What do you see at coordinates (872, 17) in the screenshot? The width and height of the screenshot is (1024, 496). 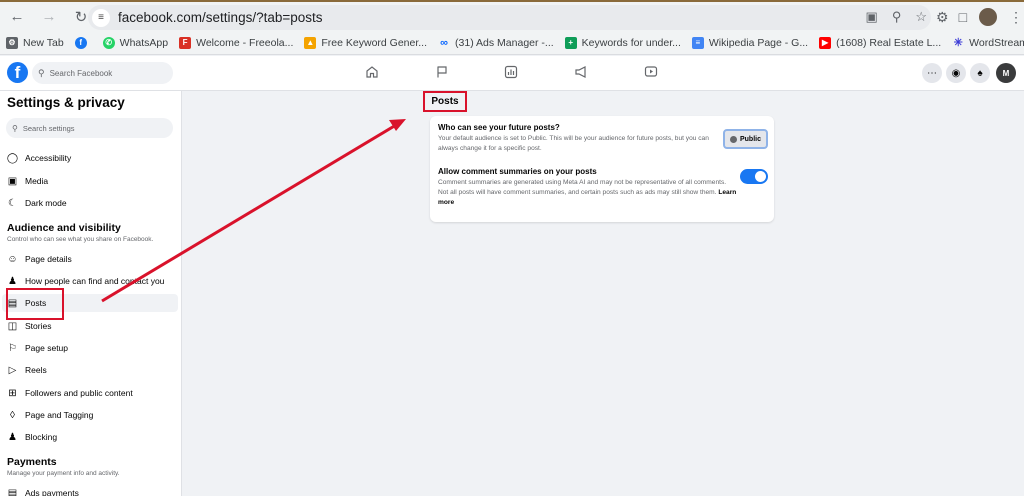 I see `install-app-icon: ▣` at bounding box center [872, 17].